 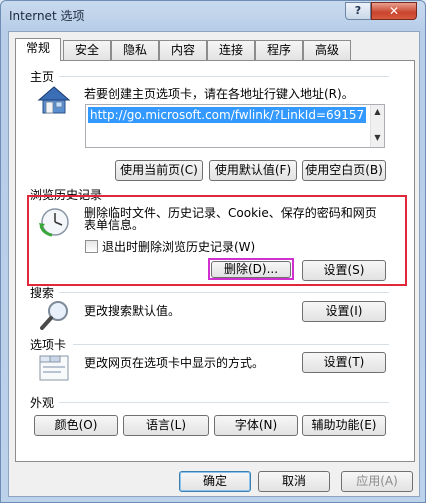 What do you see at coordinates (256, 425) in the screenshot?
I see `fonts-button: 字体(N)` at bounding box center [256, 425].